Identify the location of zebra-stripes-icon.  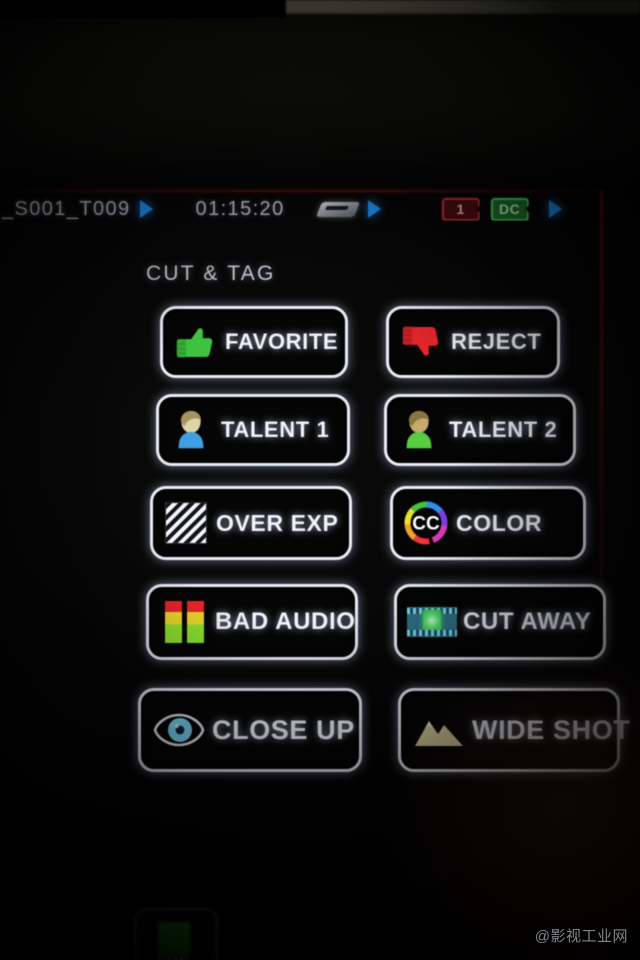
(186, 523).